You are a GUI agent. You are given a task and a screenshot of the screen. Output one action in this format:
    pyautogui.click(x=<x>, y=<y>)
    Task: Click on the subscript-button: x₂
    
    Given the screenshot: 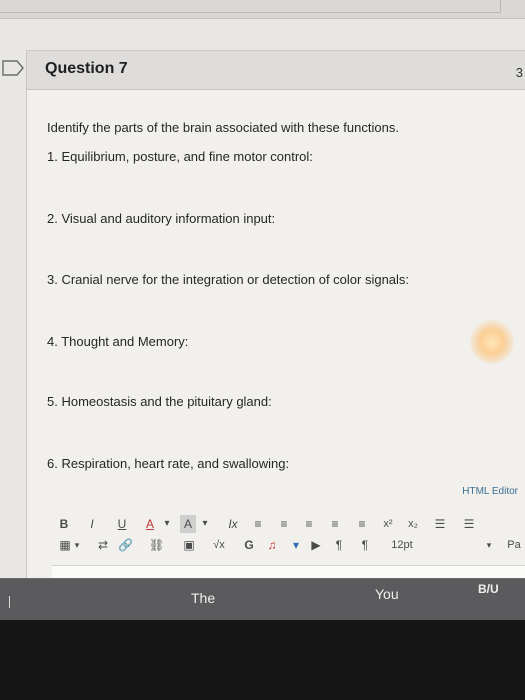 What is the action you would take?
    pyautogui.click(x=413, y=524)
    